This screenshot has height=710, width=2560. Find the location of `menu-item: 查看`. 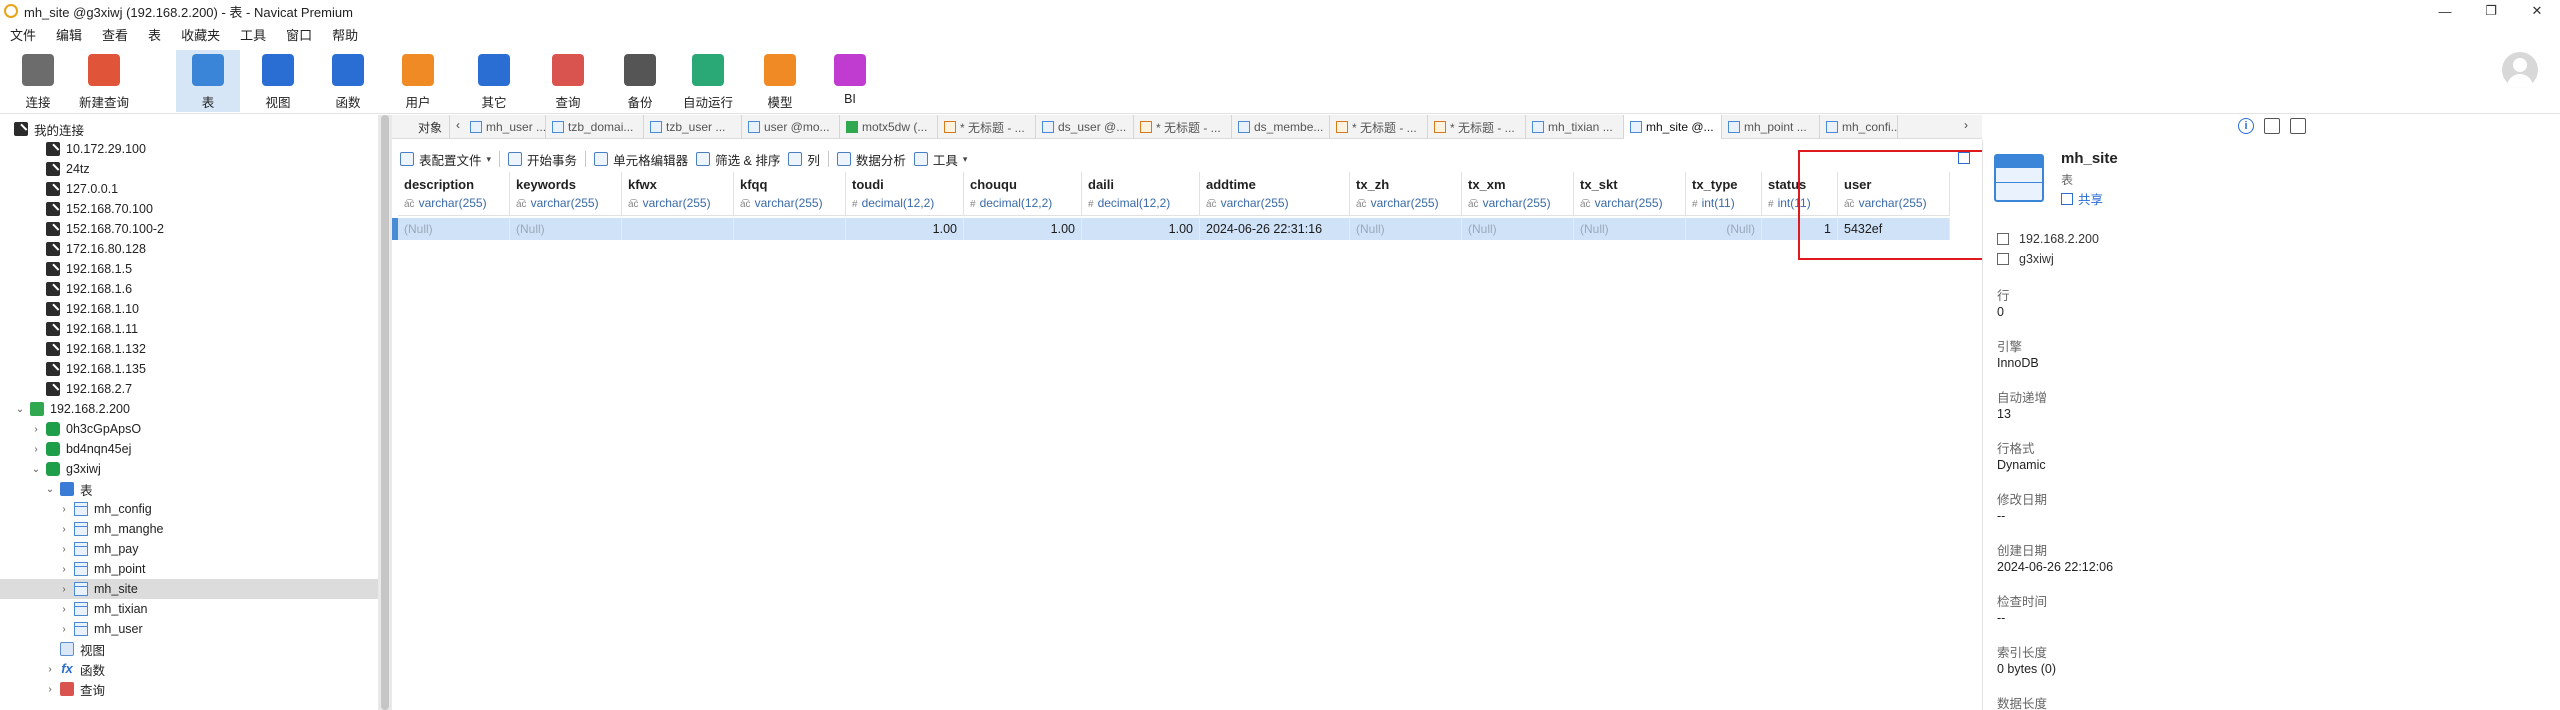

menu-item: 查看 is located at coordinates (115, 34).